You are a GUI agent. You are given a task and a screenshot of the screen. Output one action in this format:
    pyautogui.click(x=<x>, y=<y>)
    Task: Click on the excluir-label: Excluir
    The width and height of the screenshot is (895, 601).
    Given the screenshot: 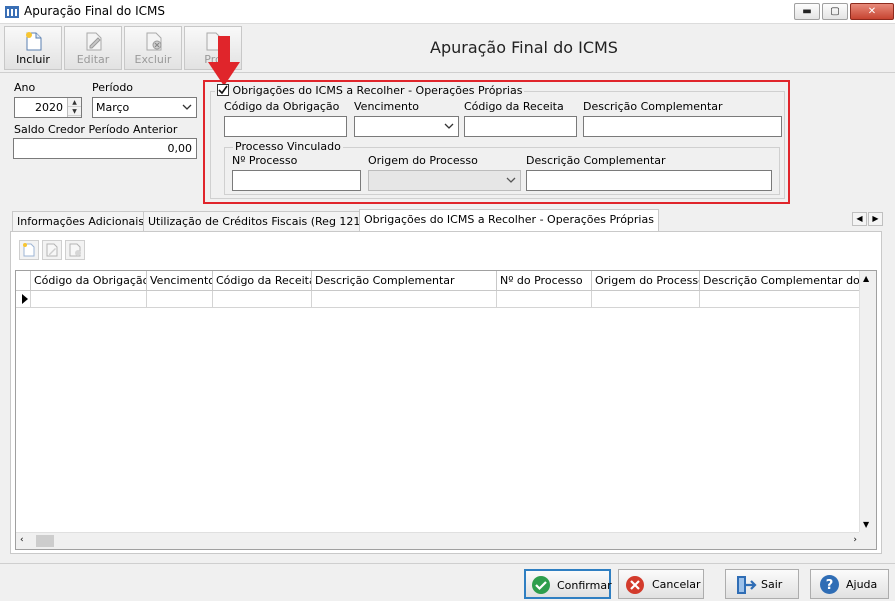 What is the action you would take?
    pyautogui.click(x=153, y=59)
    